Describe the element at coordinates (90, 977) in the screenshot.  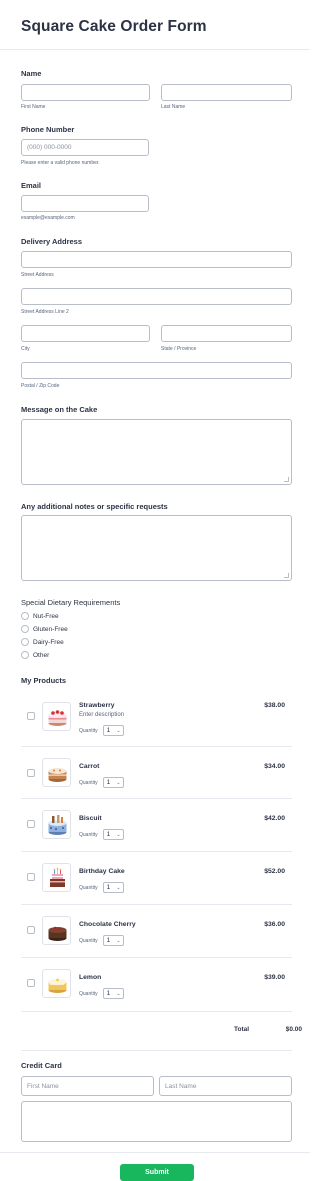
I see `product-name: Lemon` at that location.